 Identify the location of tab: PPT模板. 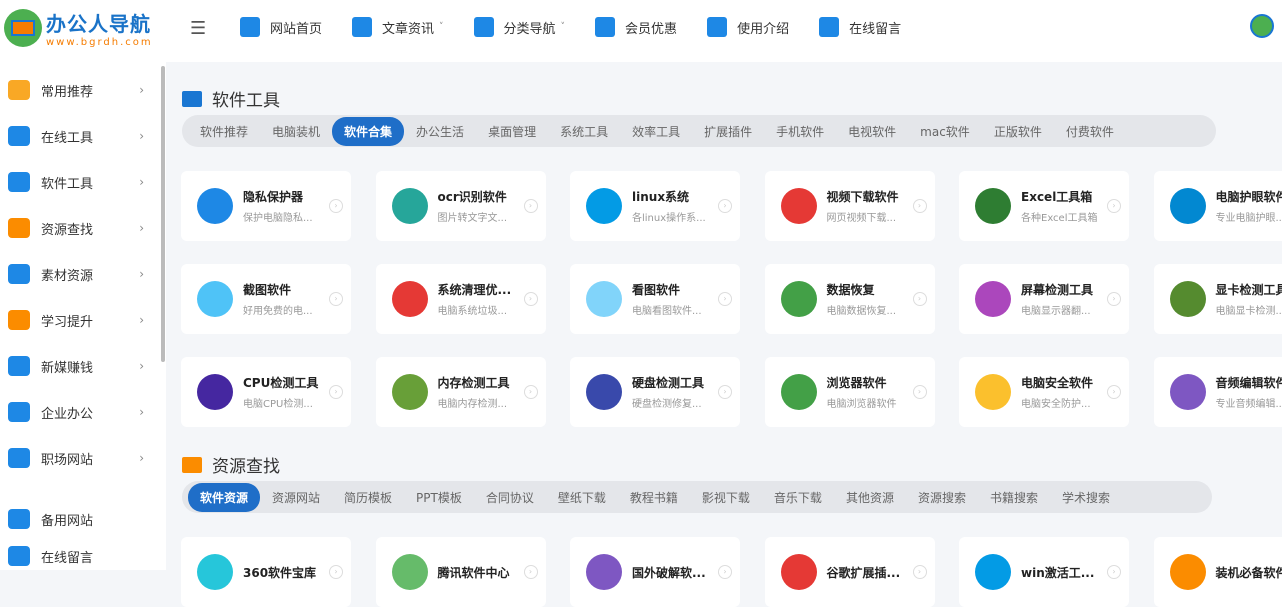
(439, 497).